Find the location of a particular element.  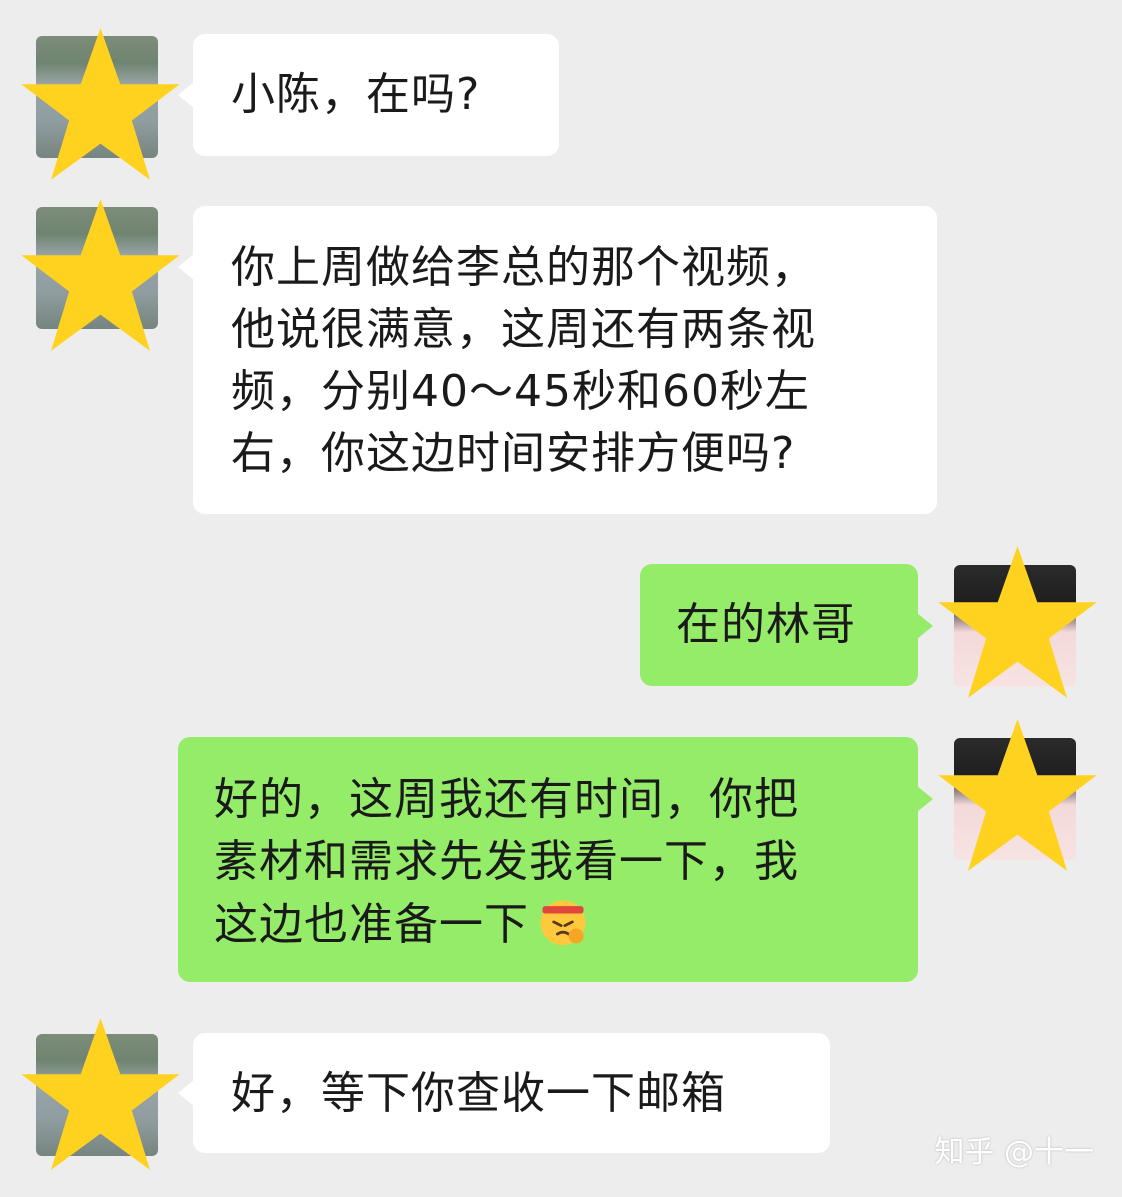

message-bubble-incoming: 好，等下你查收一下邮箱 is located at coordinates (511, 1093).